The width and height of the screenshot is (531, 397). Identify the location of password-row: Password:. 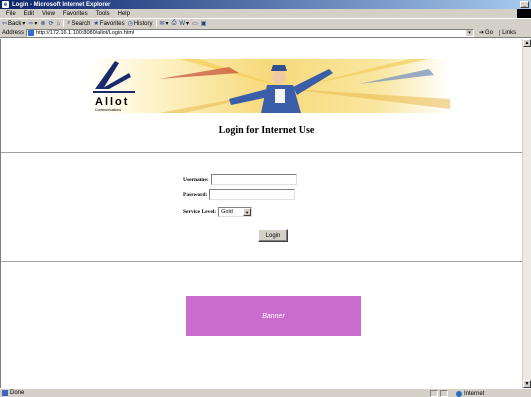
(239, 194).